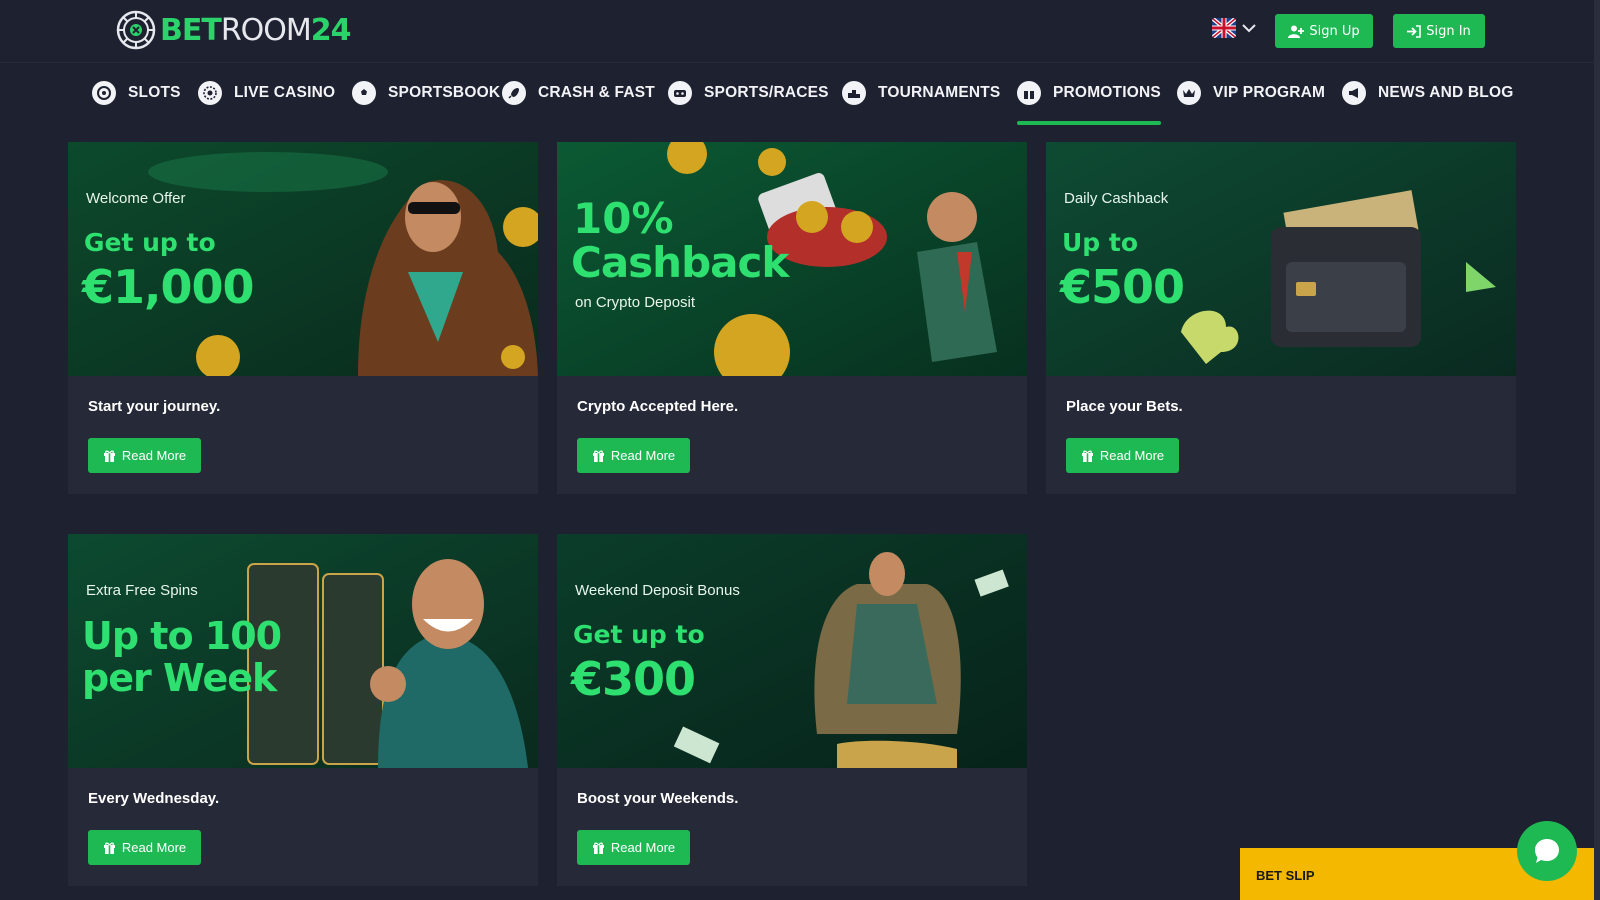 Image resolution: width=1600 pixels, height=900 pixels. I want to click on promo-tagline: Boost your Weekends., so click(658, 798).